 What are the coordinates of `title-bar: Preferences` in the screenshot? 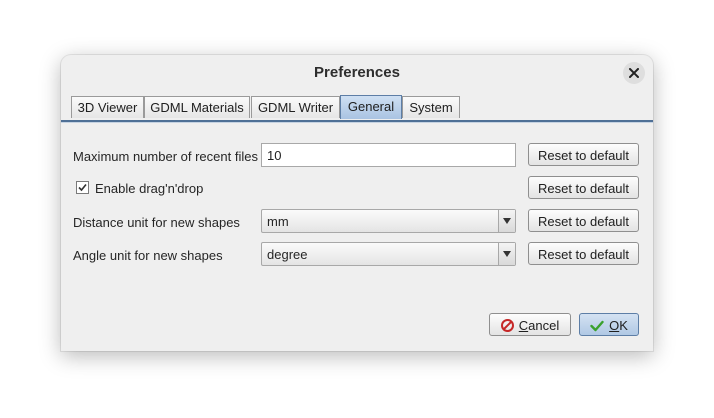 It's located at (357, 73).